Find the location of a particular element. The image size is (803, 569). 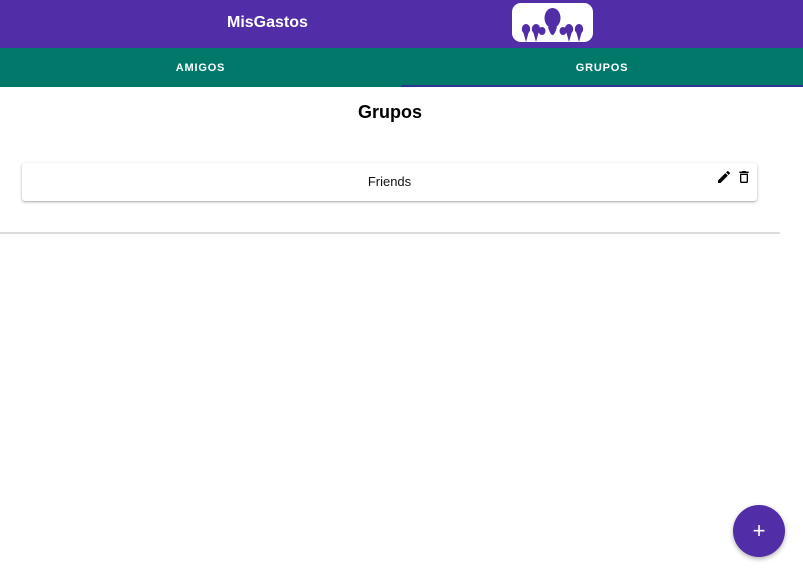

group-card: Friends is located at coordinates (389, 182).